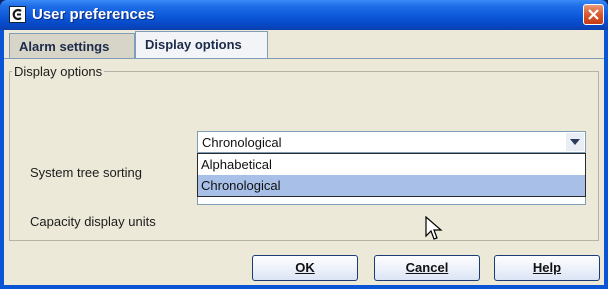  What do you see at coordinates (427, 268) in the screenshot?
I see `cancel-button: Cancel` at bounding box center [427, 268].